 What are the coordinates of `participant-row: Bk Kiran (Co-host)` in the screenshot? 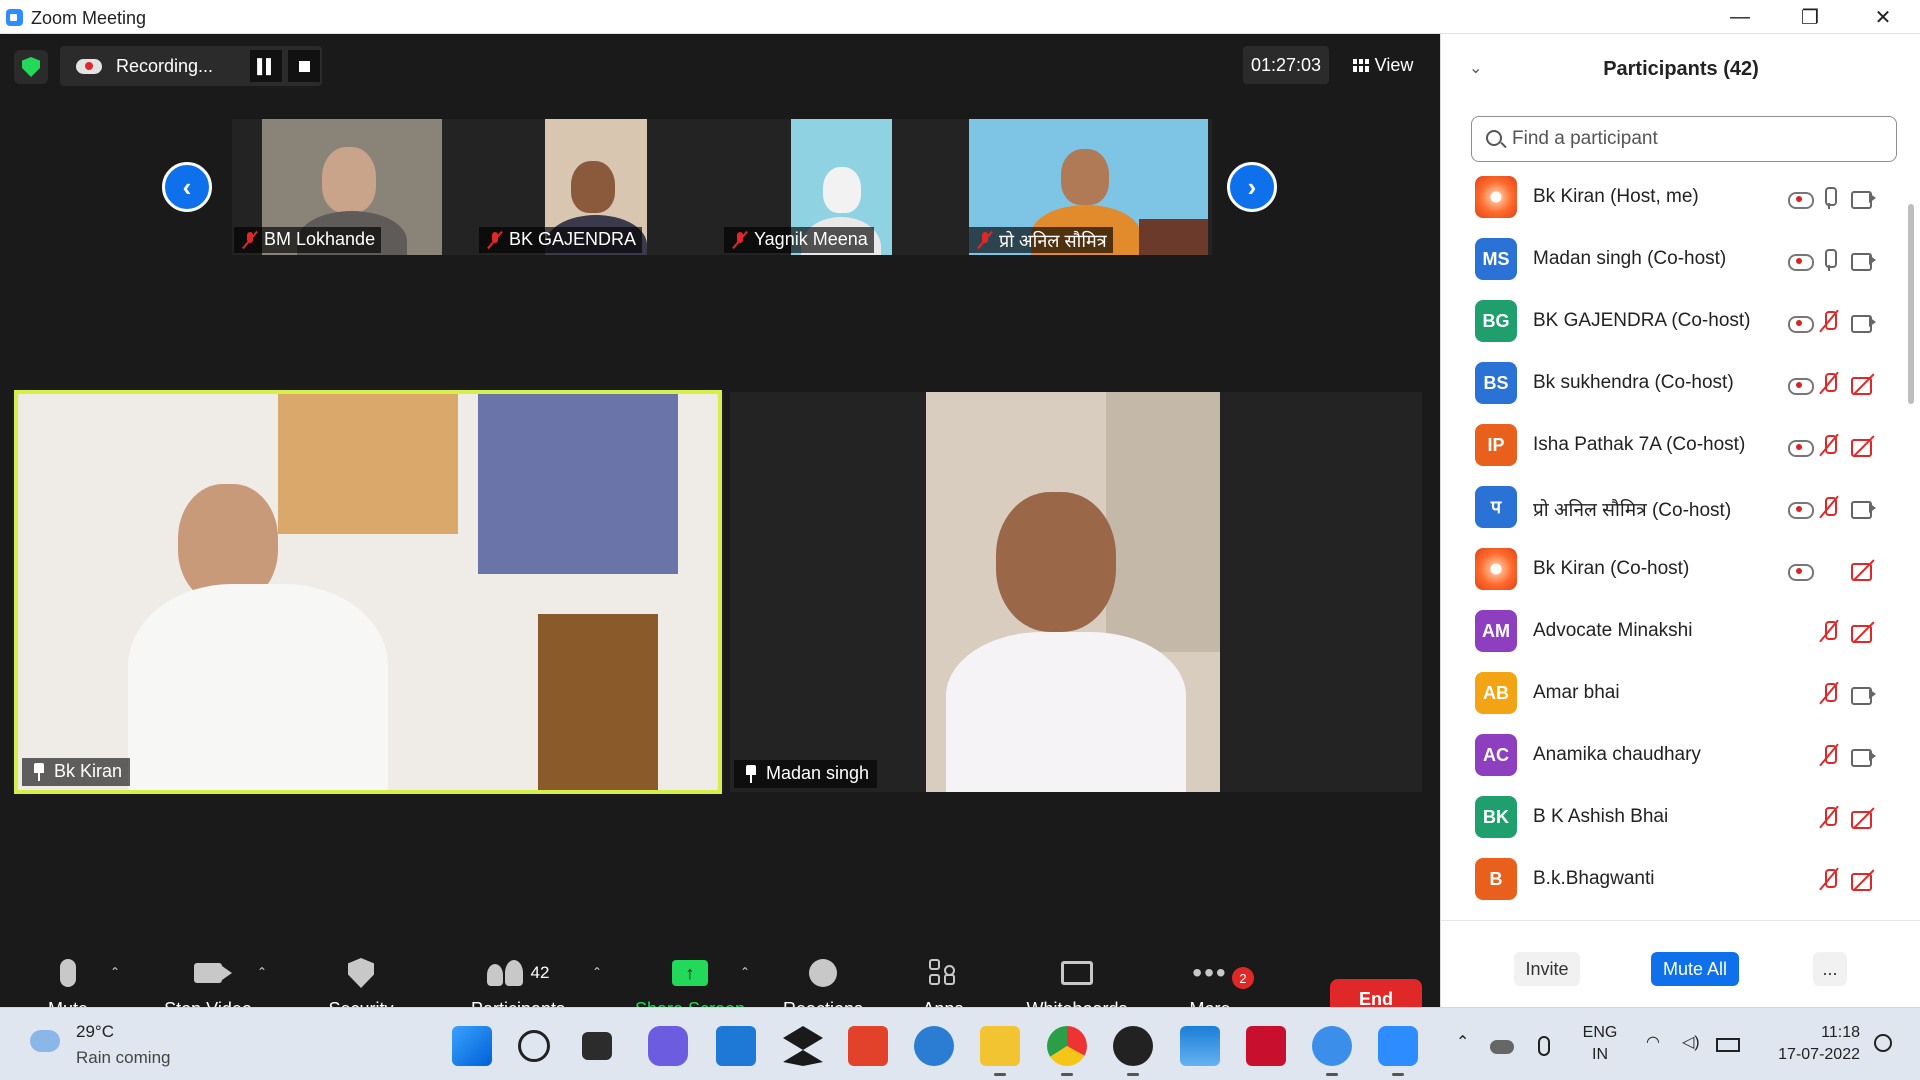 It's located at (1676, 571).